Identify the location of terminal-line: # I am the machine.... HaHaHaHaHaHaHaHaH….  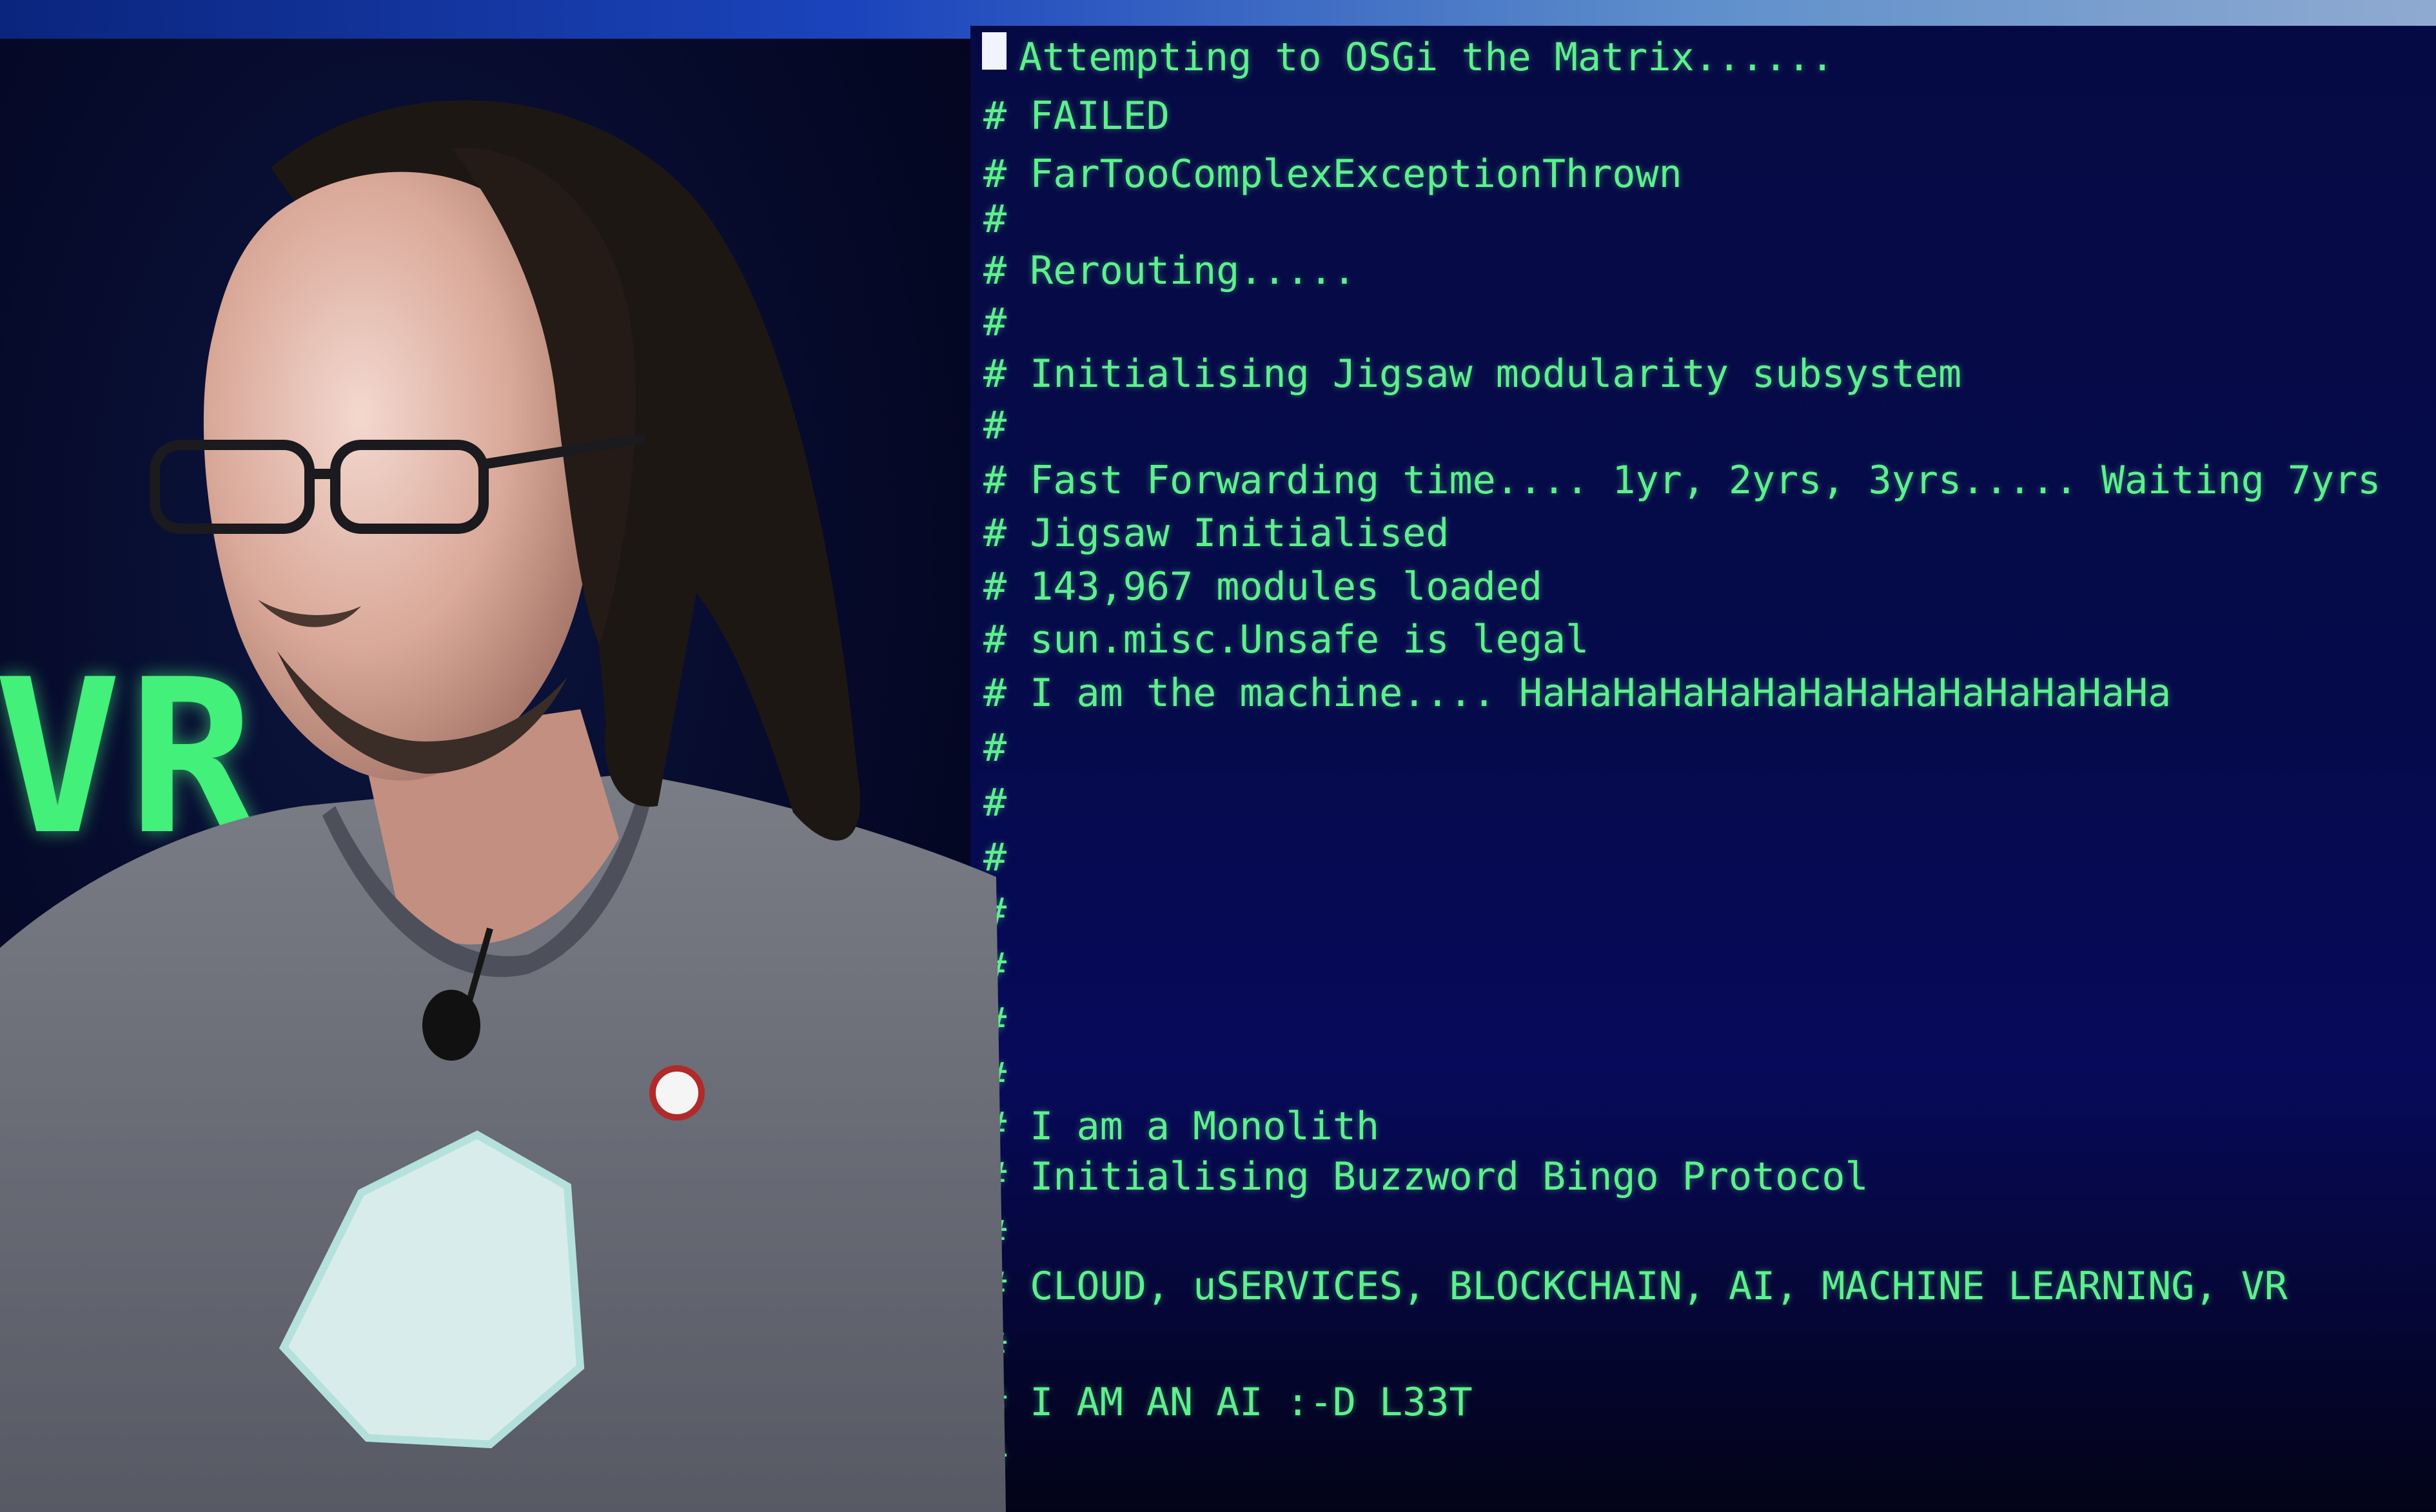
(1577, 693).